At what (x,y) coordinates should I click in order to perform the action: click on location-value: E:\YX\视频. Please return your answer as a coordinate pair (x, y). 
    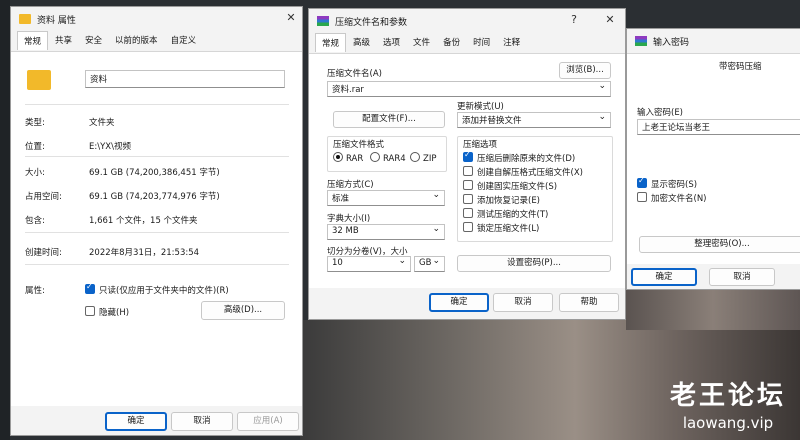
    Looking at the image, I should click on (110, 147).